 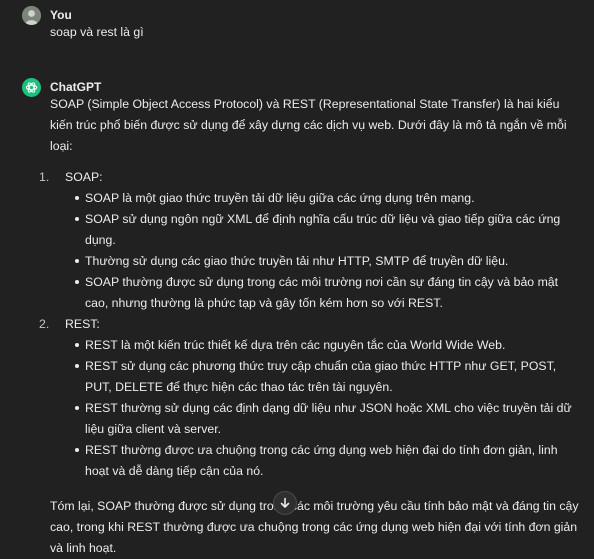 I want to click on assistant-avatar, so click(x=31, y=87).